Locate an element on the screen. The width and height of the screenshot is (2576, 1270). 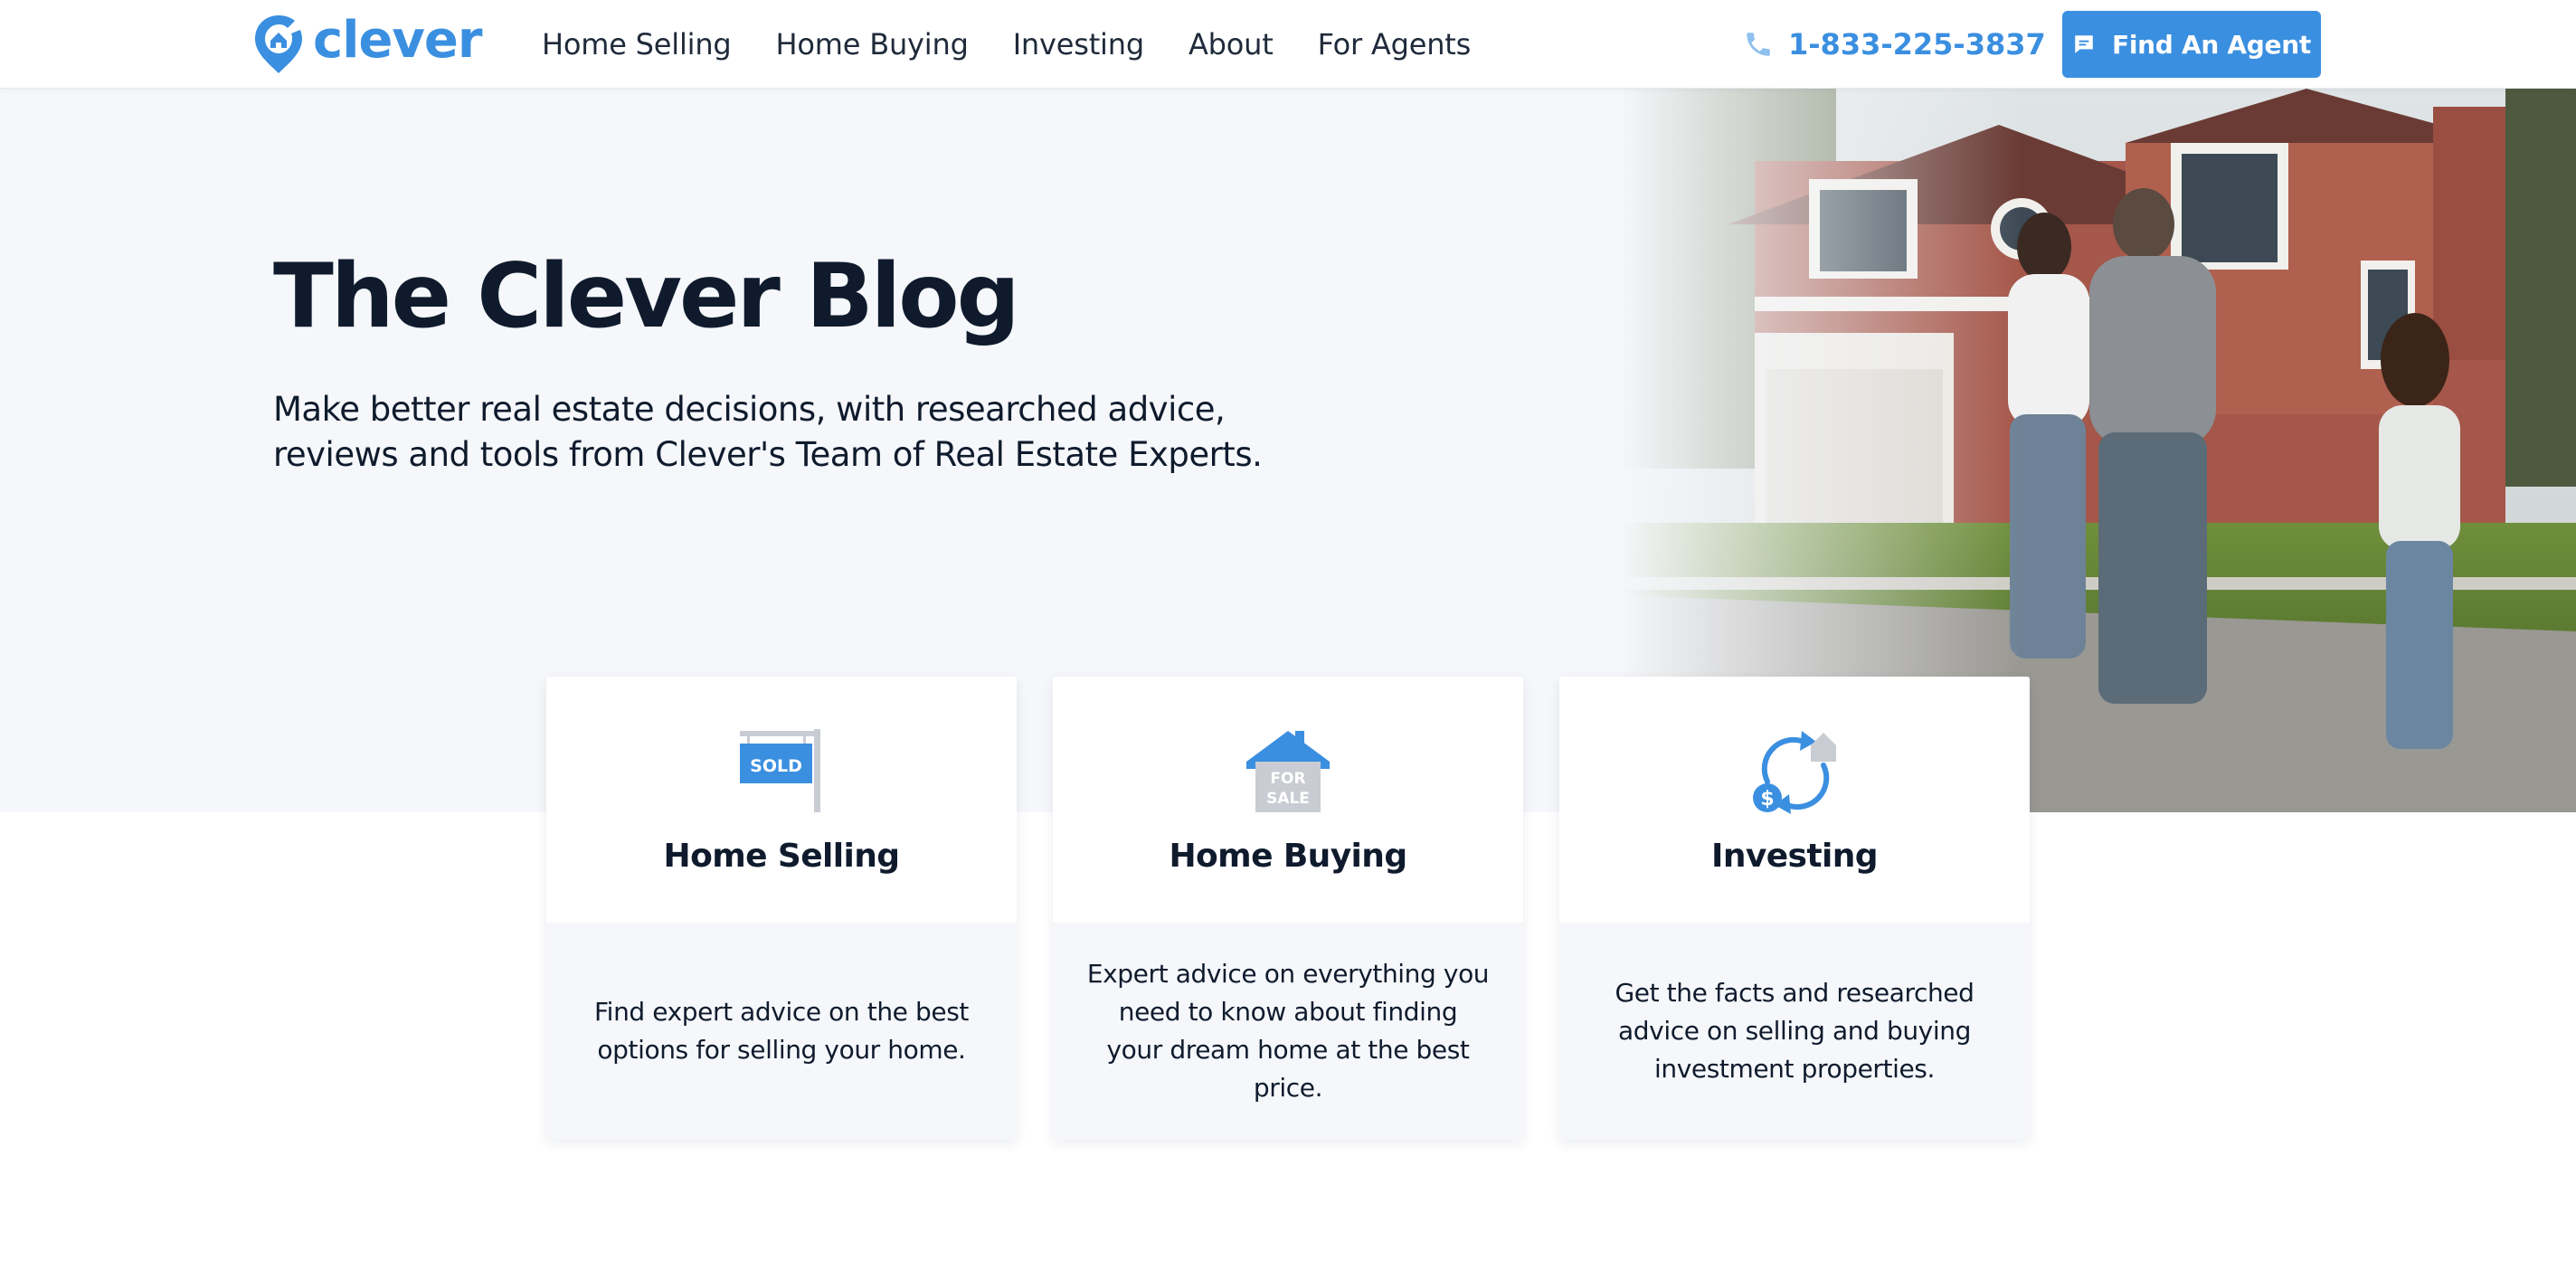
dollar-sign-text: $ is located at coordinates (1767, 799).